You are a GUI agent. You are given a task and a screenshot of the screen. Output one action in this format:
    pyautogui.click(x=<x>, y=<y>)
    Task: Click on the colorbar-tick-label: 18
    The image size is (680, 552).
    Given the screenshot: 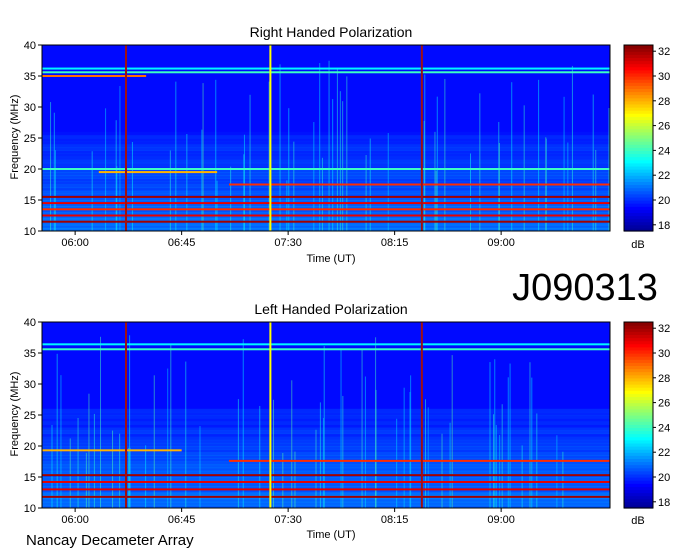 What is the action you would take?
    pyautogui.click(x=664, y=503)
    